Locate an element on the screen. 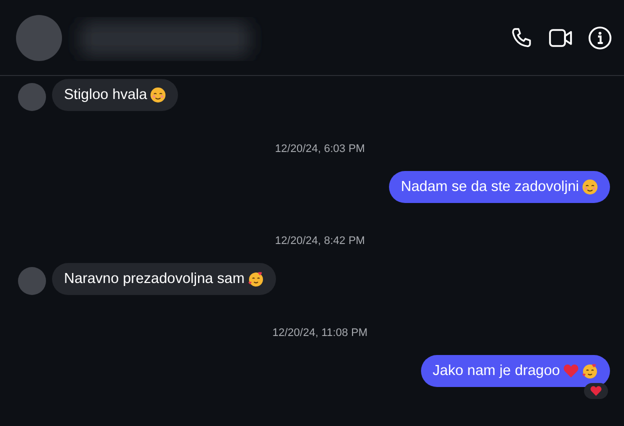  message-timestamp: 12/20/24, 11:08 PM is located at coordinates (320, 333).